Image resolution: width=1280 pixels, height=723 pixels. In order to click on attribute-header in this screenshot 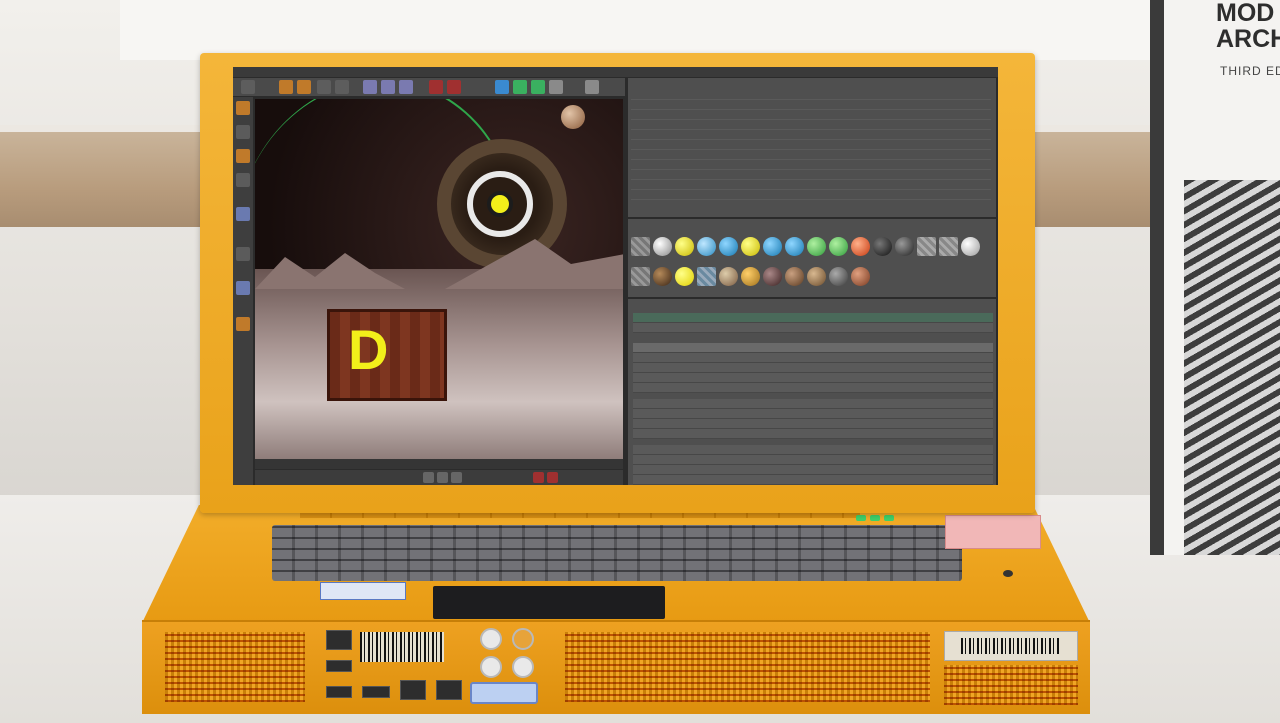, I will do `click(813, 318)`.